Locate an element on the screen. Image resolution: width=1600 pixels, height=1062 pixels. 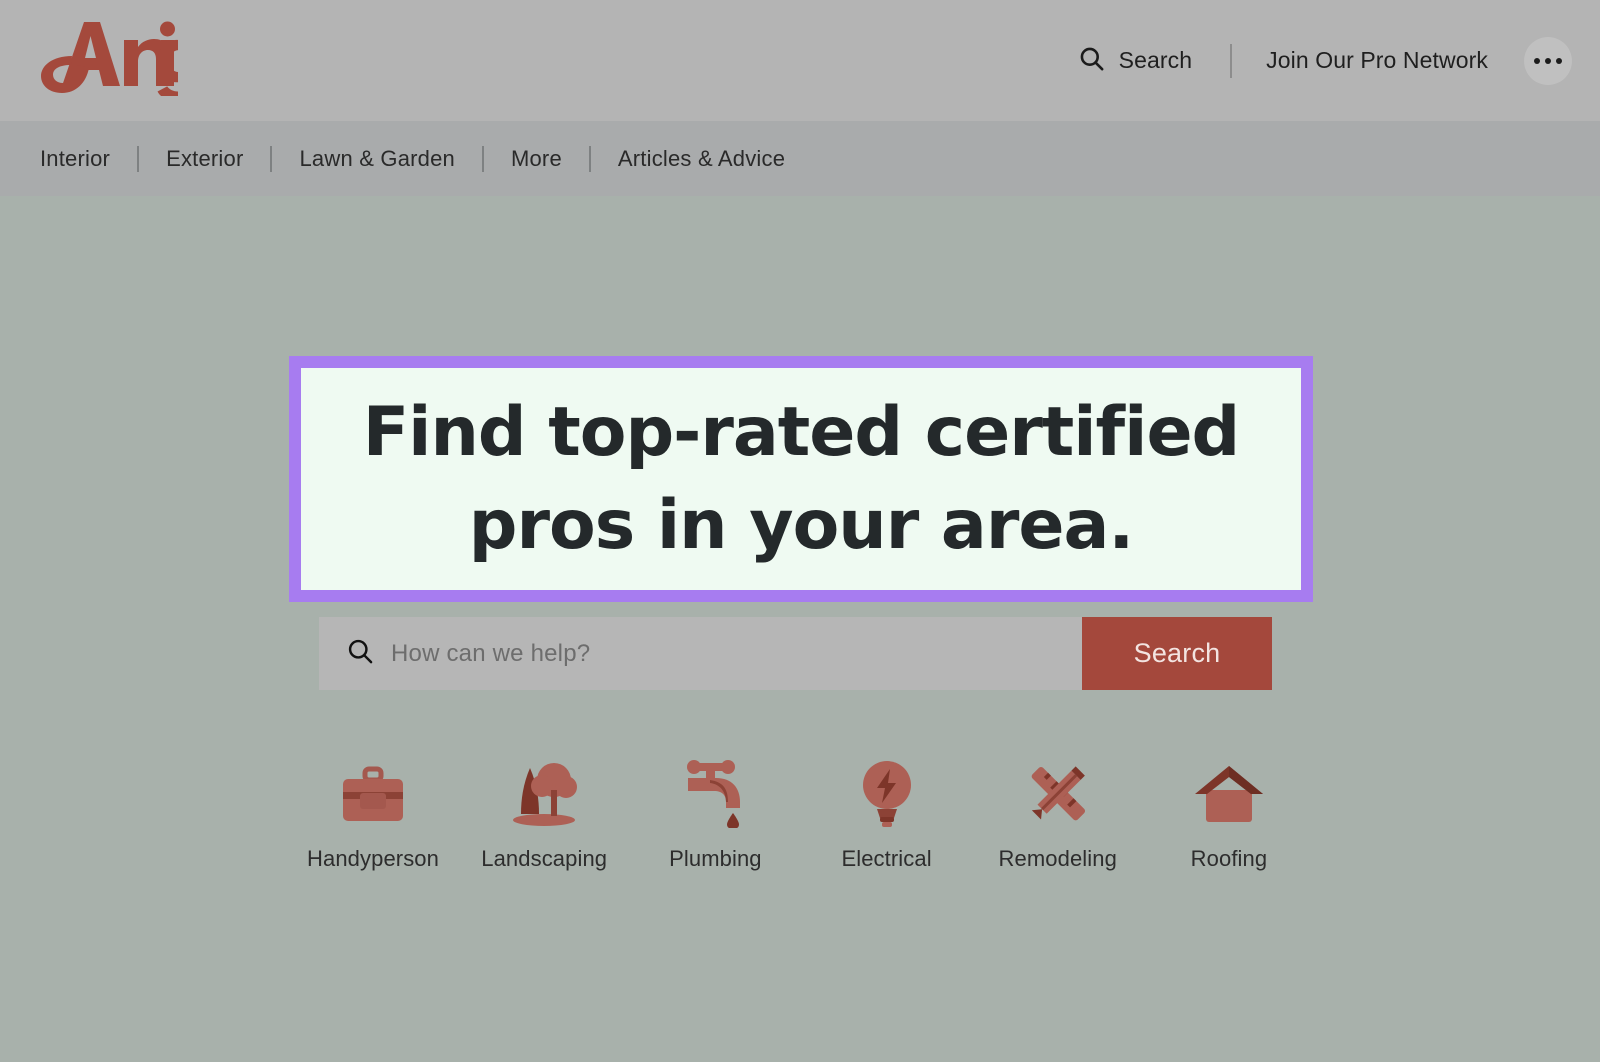
category-roofing: Roofing is located at coordinates (1229, 814).